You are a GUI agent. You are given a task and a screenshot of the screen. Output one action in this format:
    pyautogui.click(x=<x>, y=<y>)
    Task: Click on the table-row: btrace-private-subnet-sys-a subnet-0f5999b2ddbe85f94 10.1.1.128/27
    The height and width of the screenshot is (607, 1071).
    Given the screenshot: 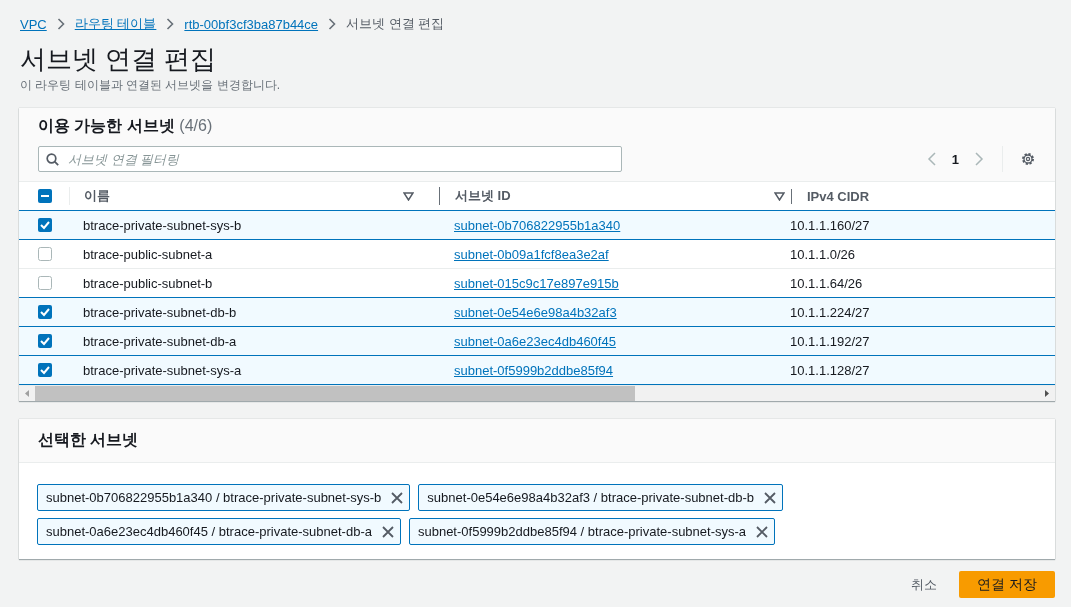 What is the action you would take?
    pyautogui.click(x=537, y=370)
    